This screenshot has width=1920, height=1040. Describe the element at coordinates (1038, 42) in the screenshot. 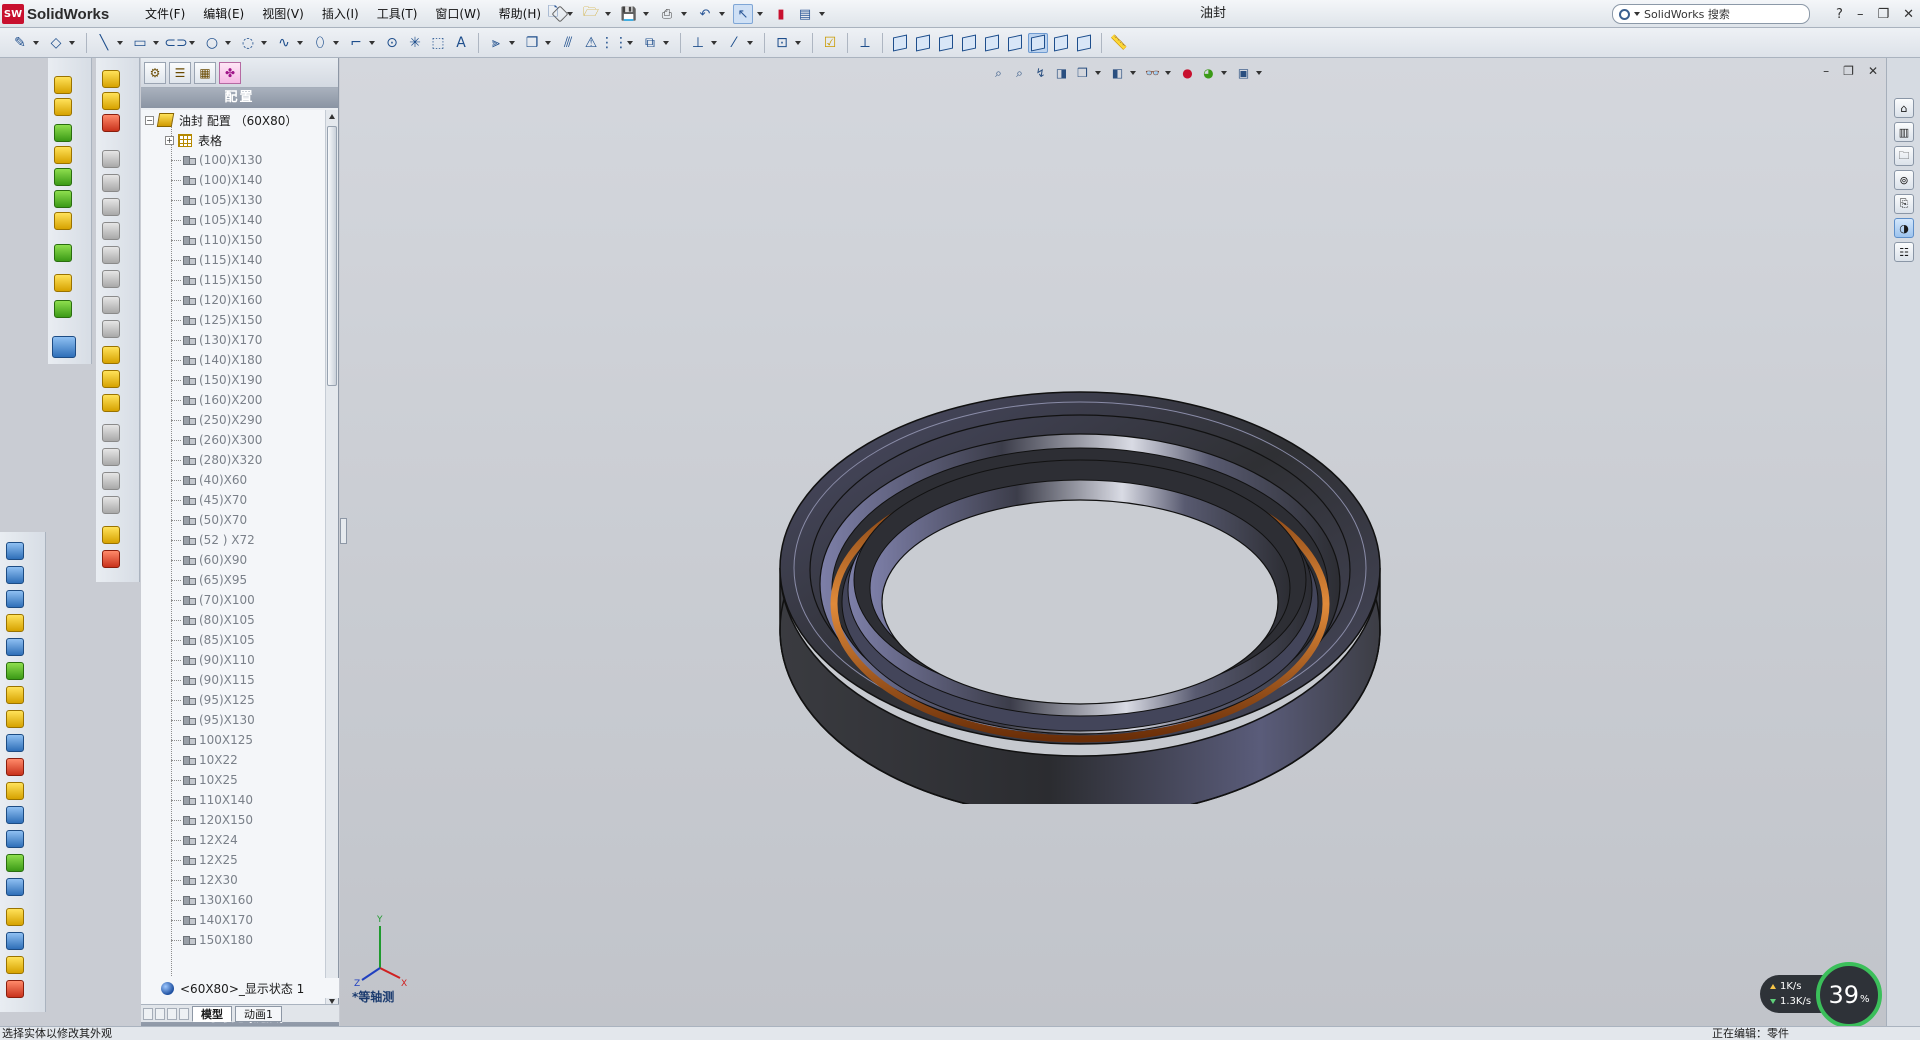

I see `isometric-view-icon` at that location.